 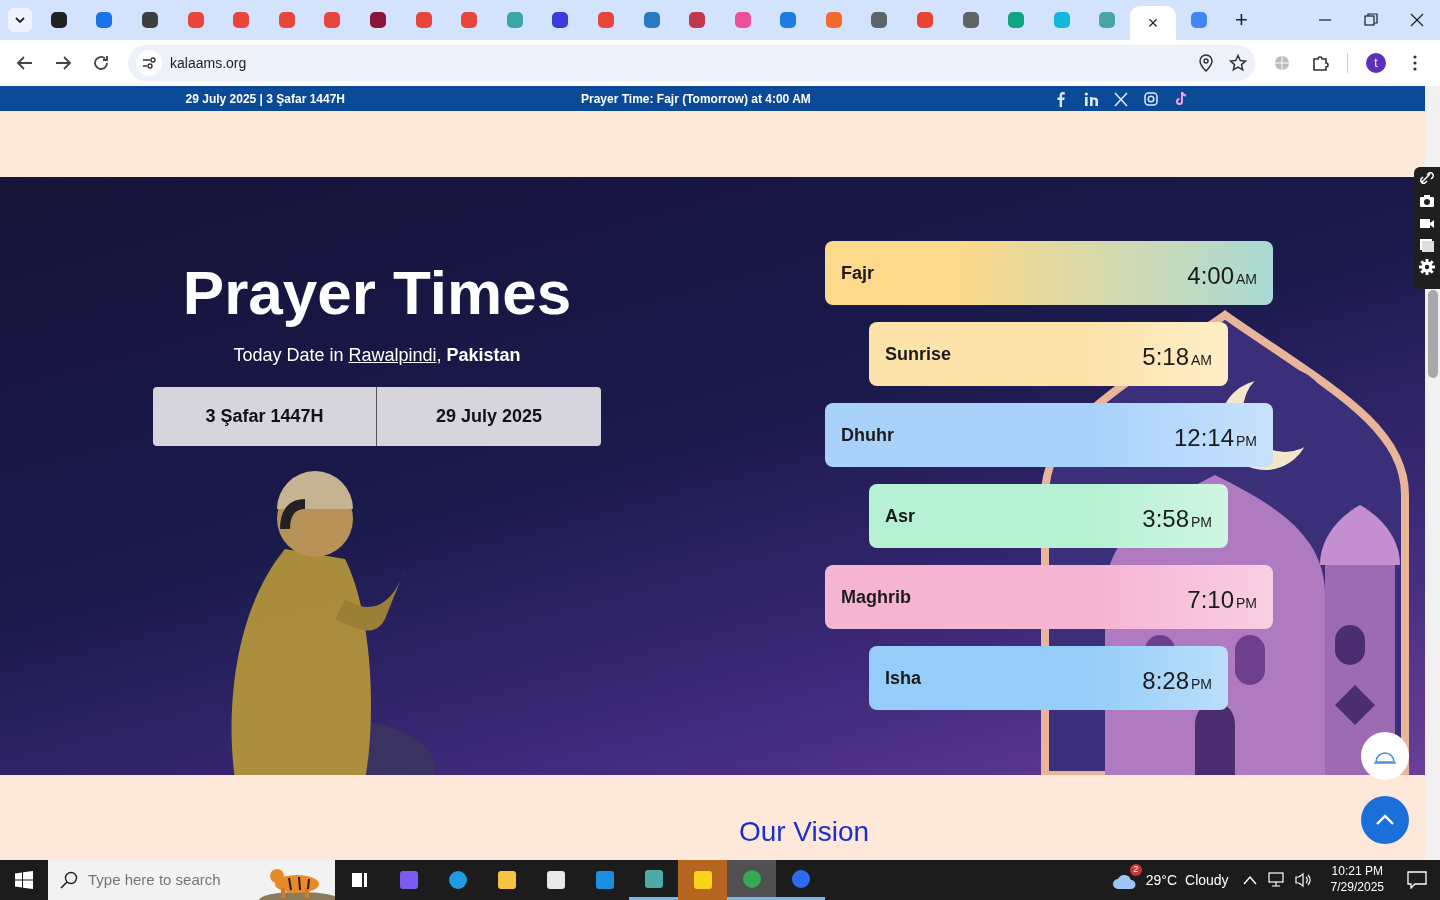 I want to click on speaker-icon, so click(x=1303, y=880).